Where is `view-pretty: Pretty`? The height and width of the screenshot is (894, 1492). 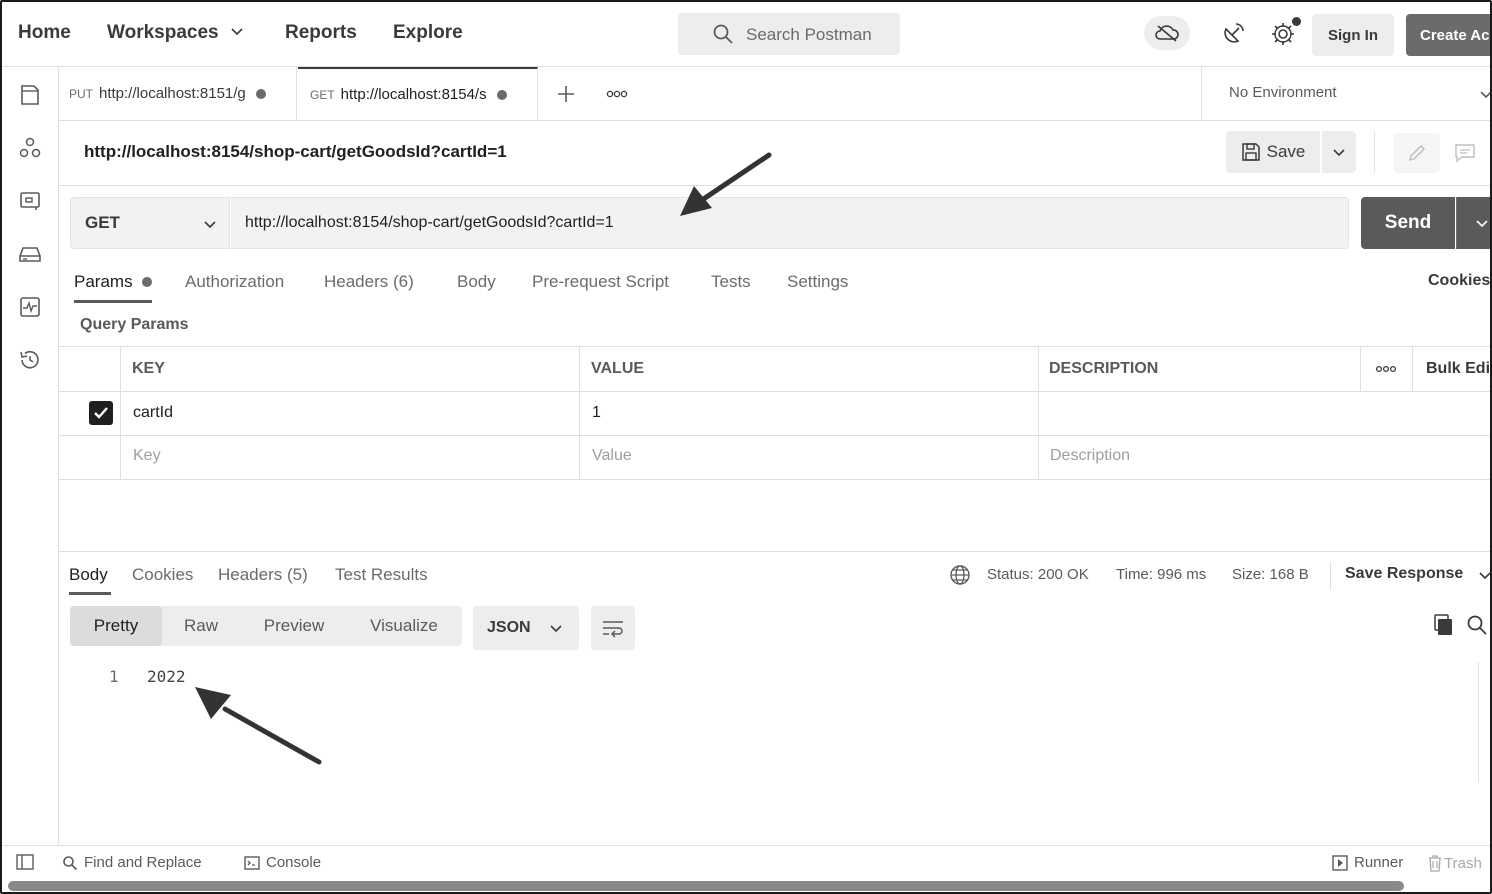 view-pretty: Pretty is located at coordinates (116, 626).